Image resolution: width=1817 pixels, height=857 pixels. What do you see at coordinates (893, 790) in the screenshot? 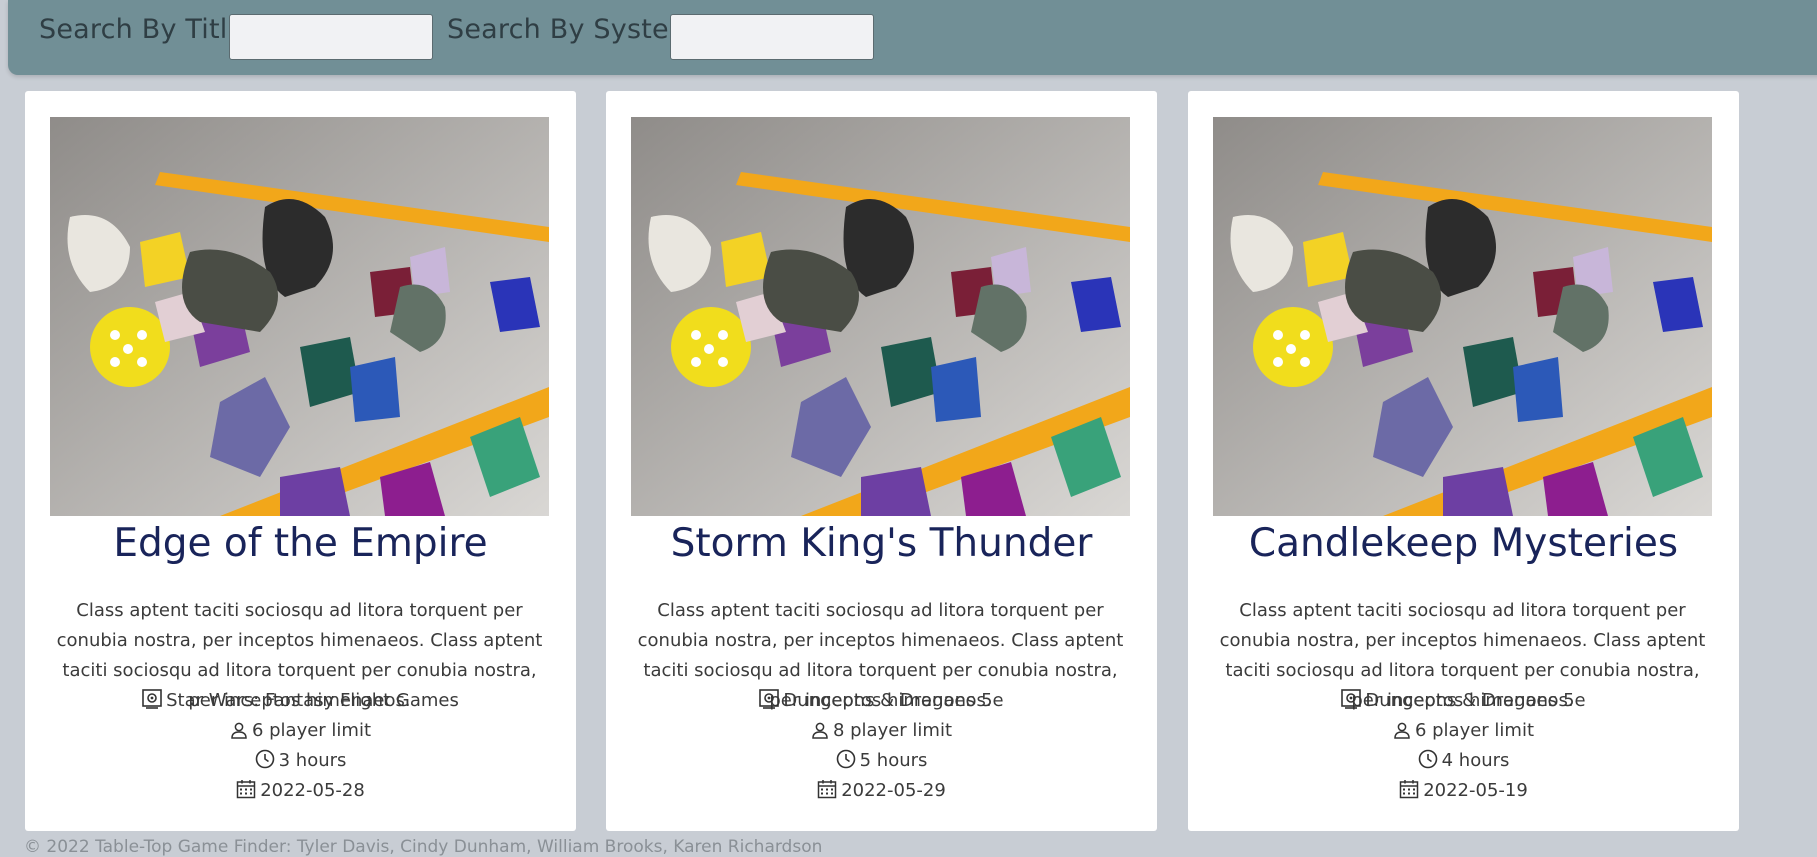
I see `game-date: 2022-05-29` at bounding box center [893, 790].